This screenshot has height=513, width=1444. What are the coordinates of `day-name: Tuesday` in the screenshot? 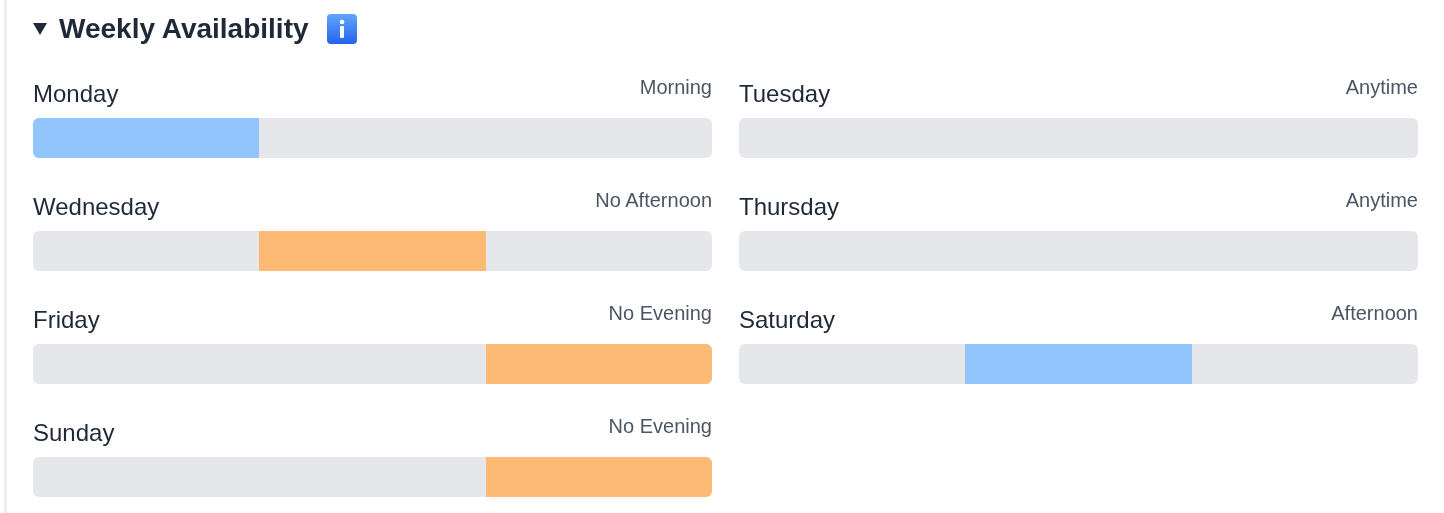 It's located at (785, 94).